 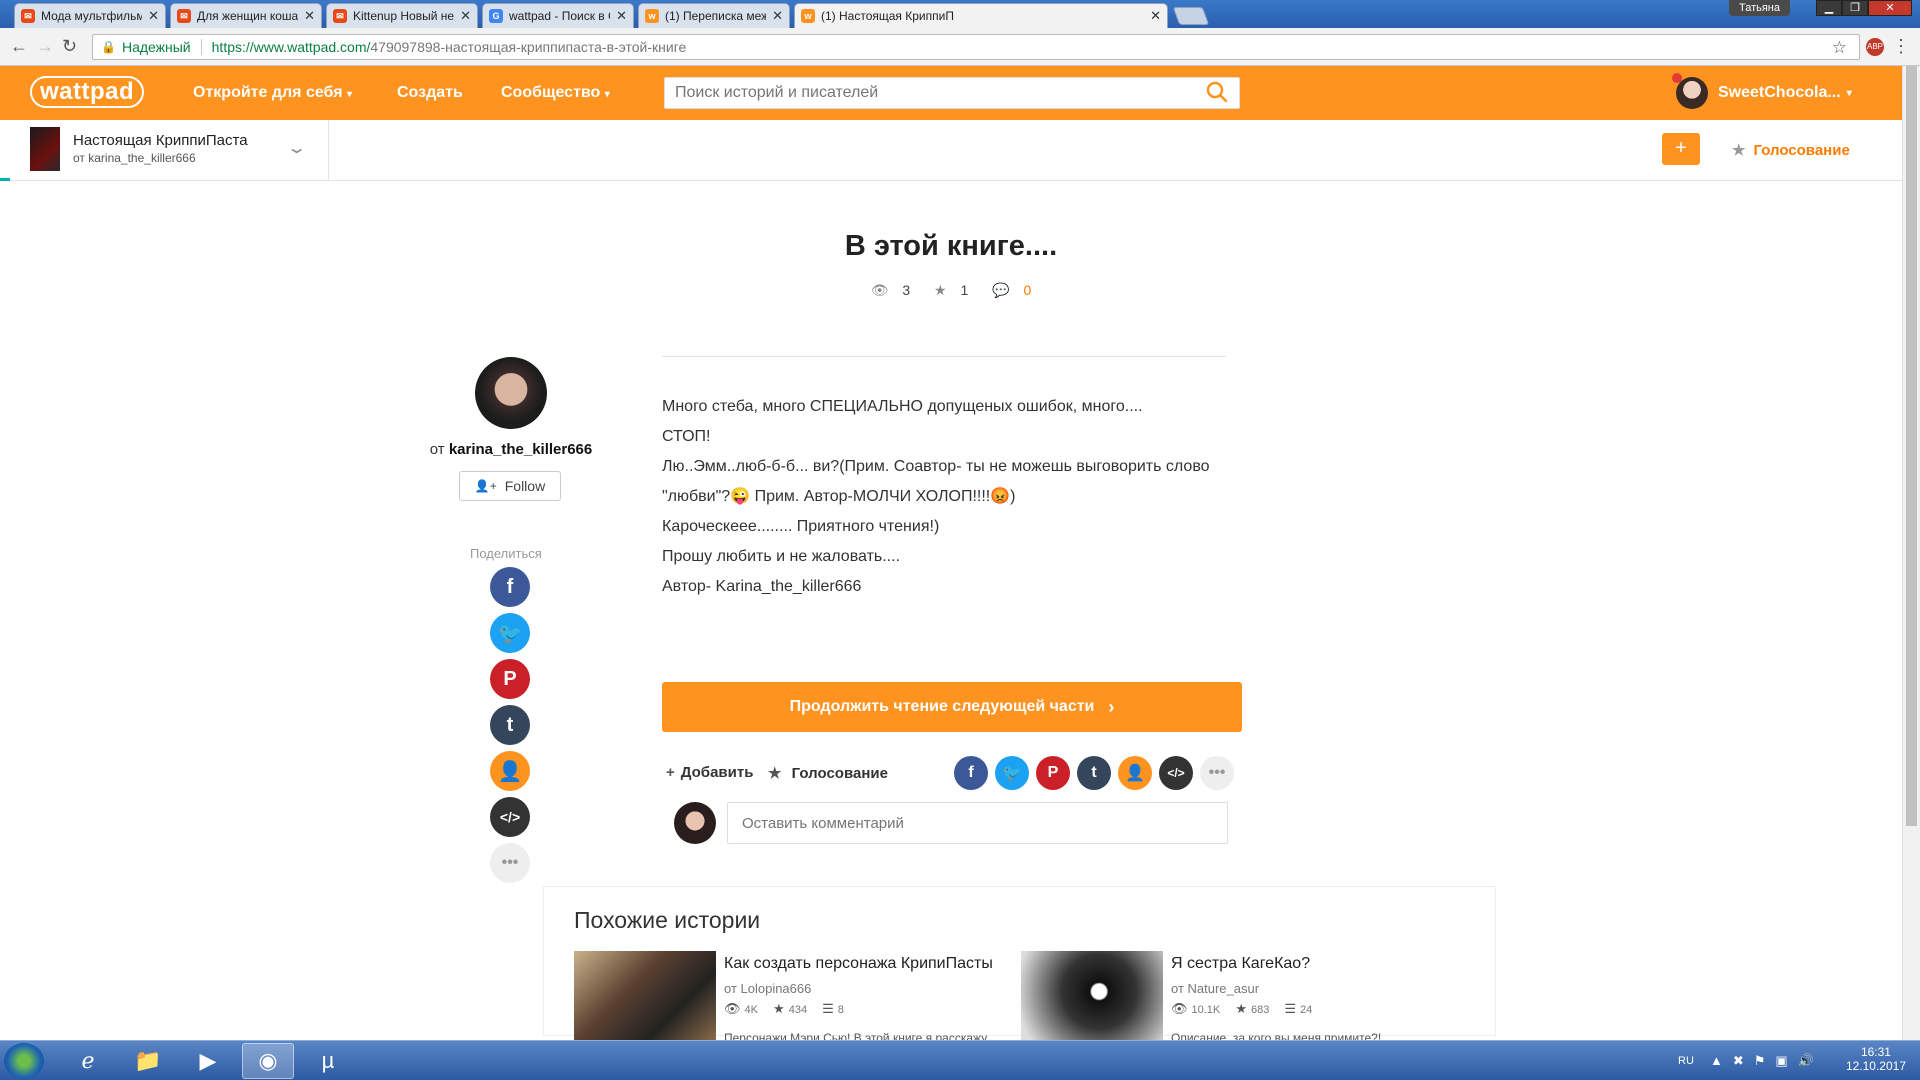 What do you see at coordinates (296, 148) in the screenshot?
I see `chevron-down-icon: ⌄` at bounding box center [296, 148].